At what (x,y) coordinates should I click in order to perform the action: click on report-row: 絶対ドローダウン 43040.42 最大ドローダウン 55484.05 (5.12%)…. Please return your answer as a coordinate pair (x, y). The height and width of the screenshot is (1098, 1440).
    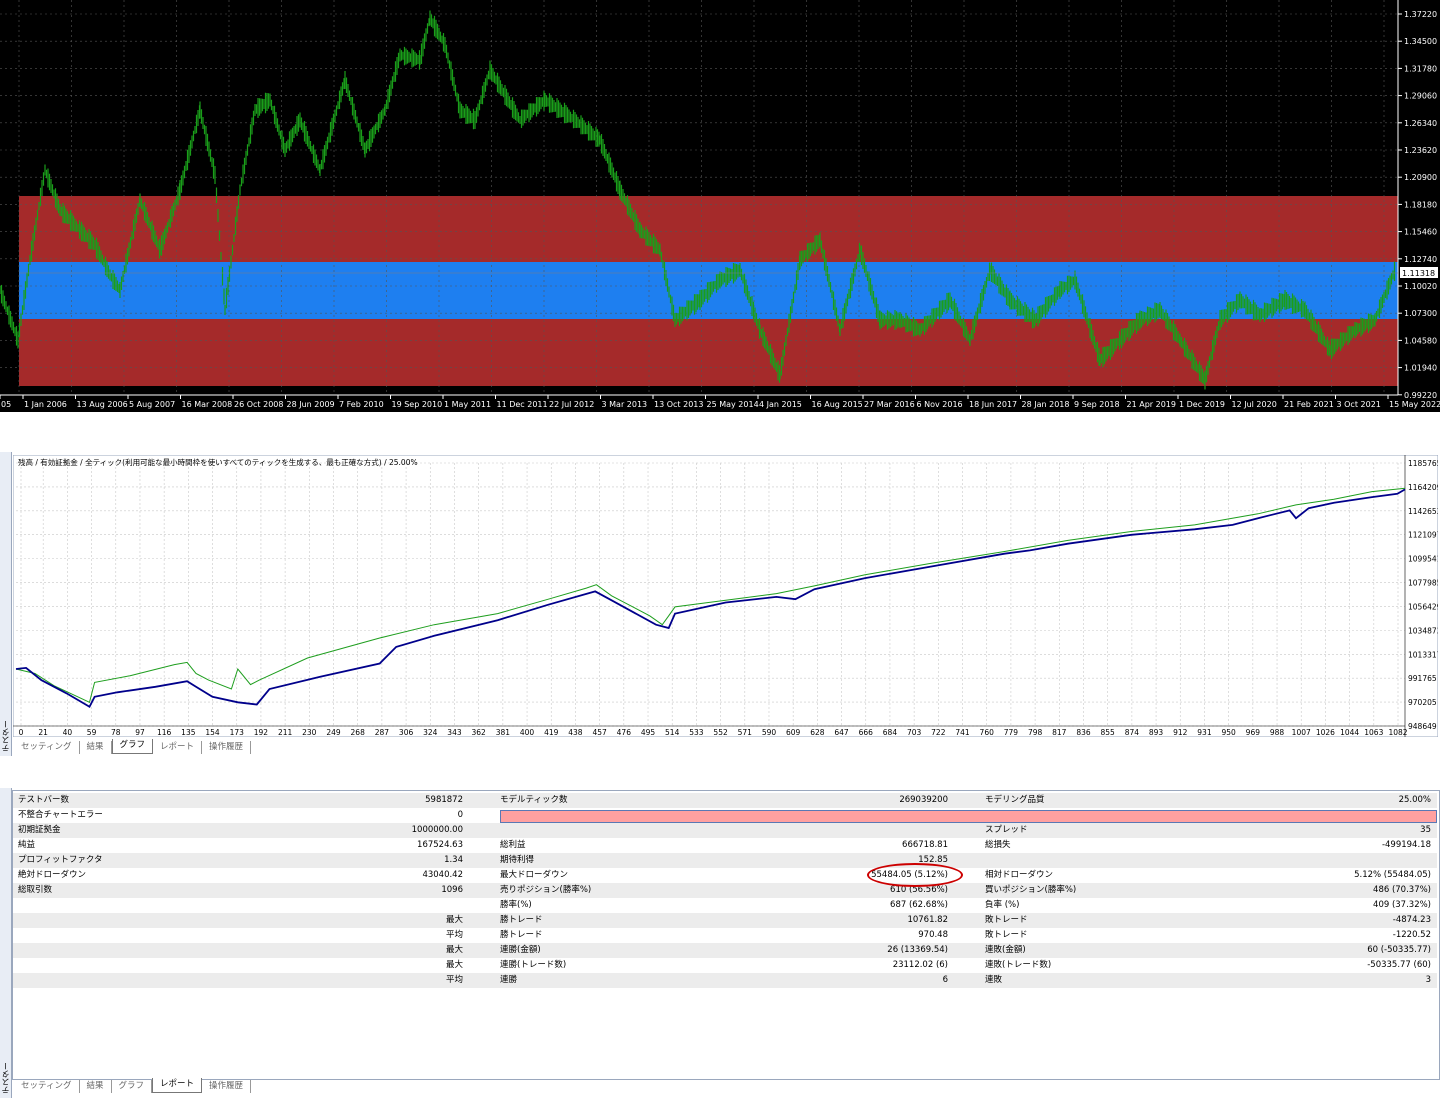
    Looking at the image, I should click on (725, 875).